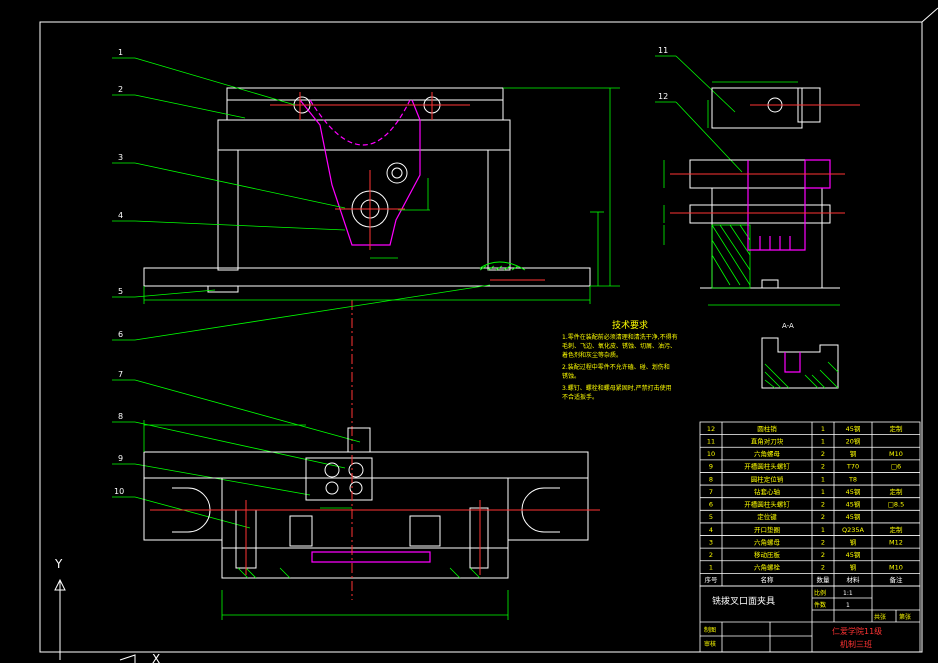  I want to click on bom-cell-no: 7, so click(711, 492).